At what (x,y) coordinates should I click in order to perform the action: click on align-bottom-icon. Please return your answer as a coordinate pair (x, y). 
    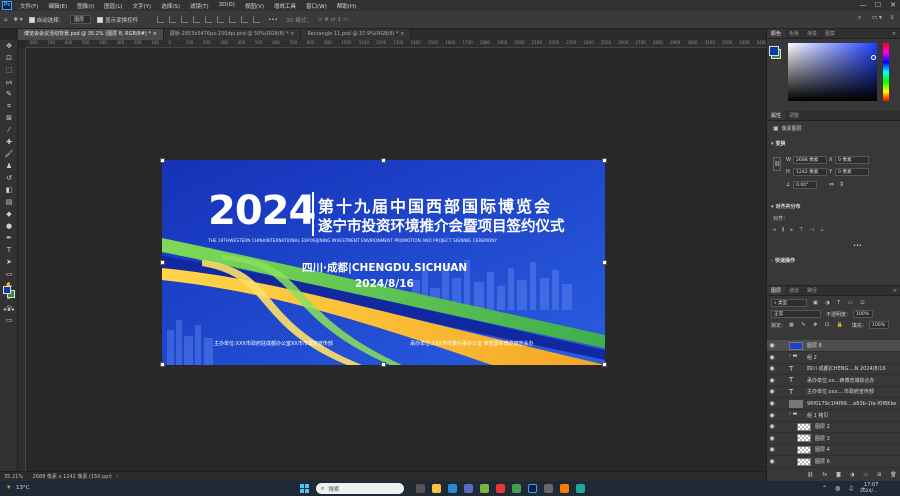
    Looking at the image, I should click on (221, 19).